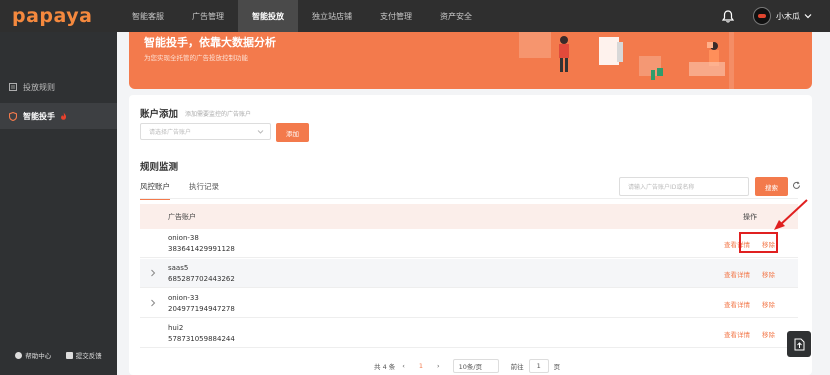 The width and height of the screenshot is (830, 375). What do you see at coordinates (58, 87) in the screenshot?
I see `sidebar-item-rules: 投放规则` at bounding box center [58, 87].